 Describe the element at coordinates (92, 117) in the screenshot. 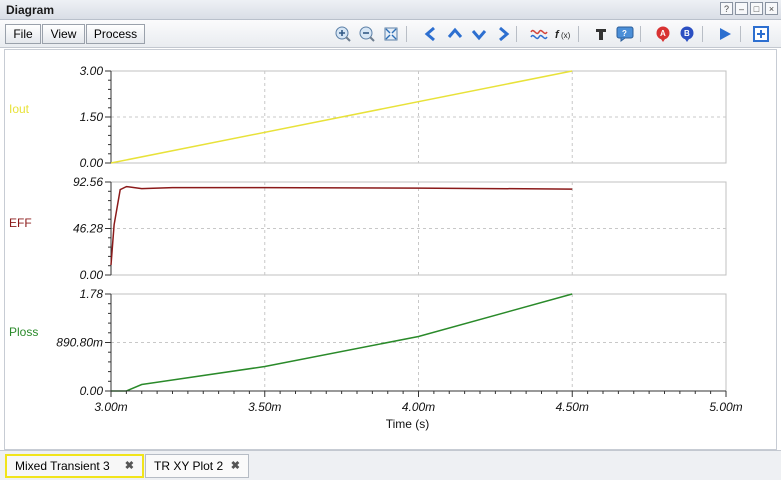

I see `y-tick-label: 1.50` at that location.